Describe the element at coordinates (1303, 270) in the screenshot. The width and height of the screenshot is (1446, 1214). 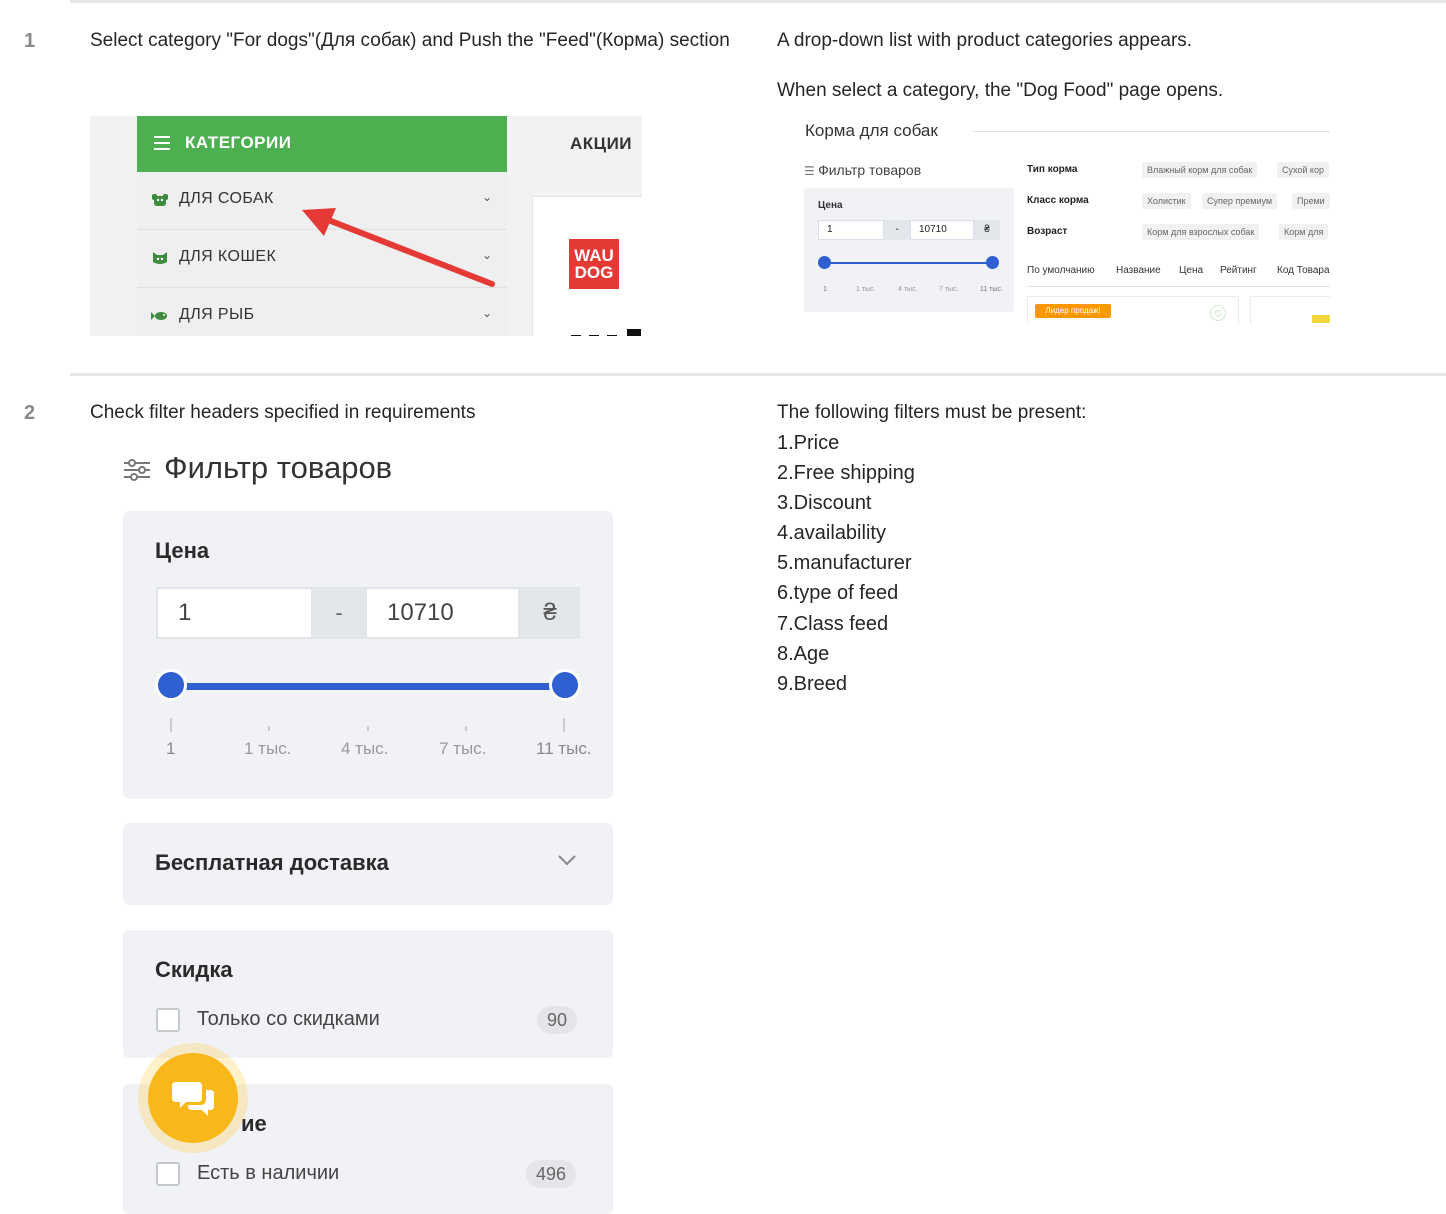
I see `sort-option: Код Товара` at that location.